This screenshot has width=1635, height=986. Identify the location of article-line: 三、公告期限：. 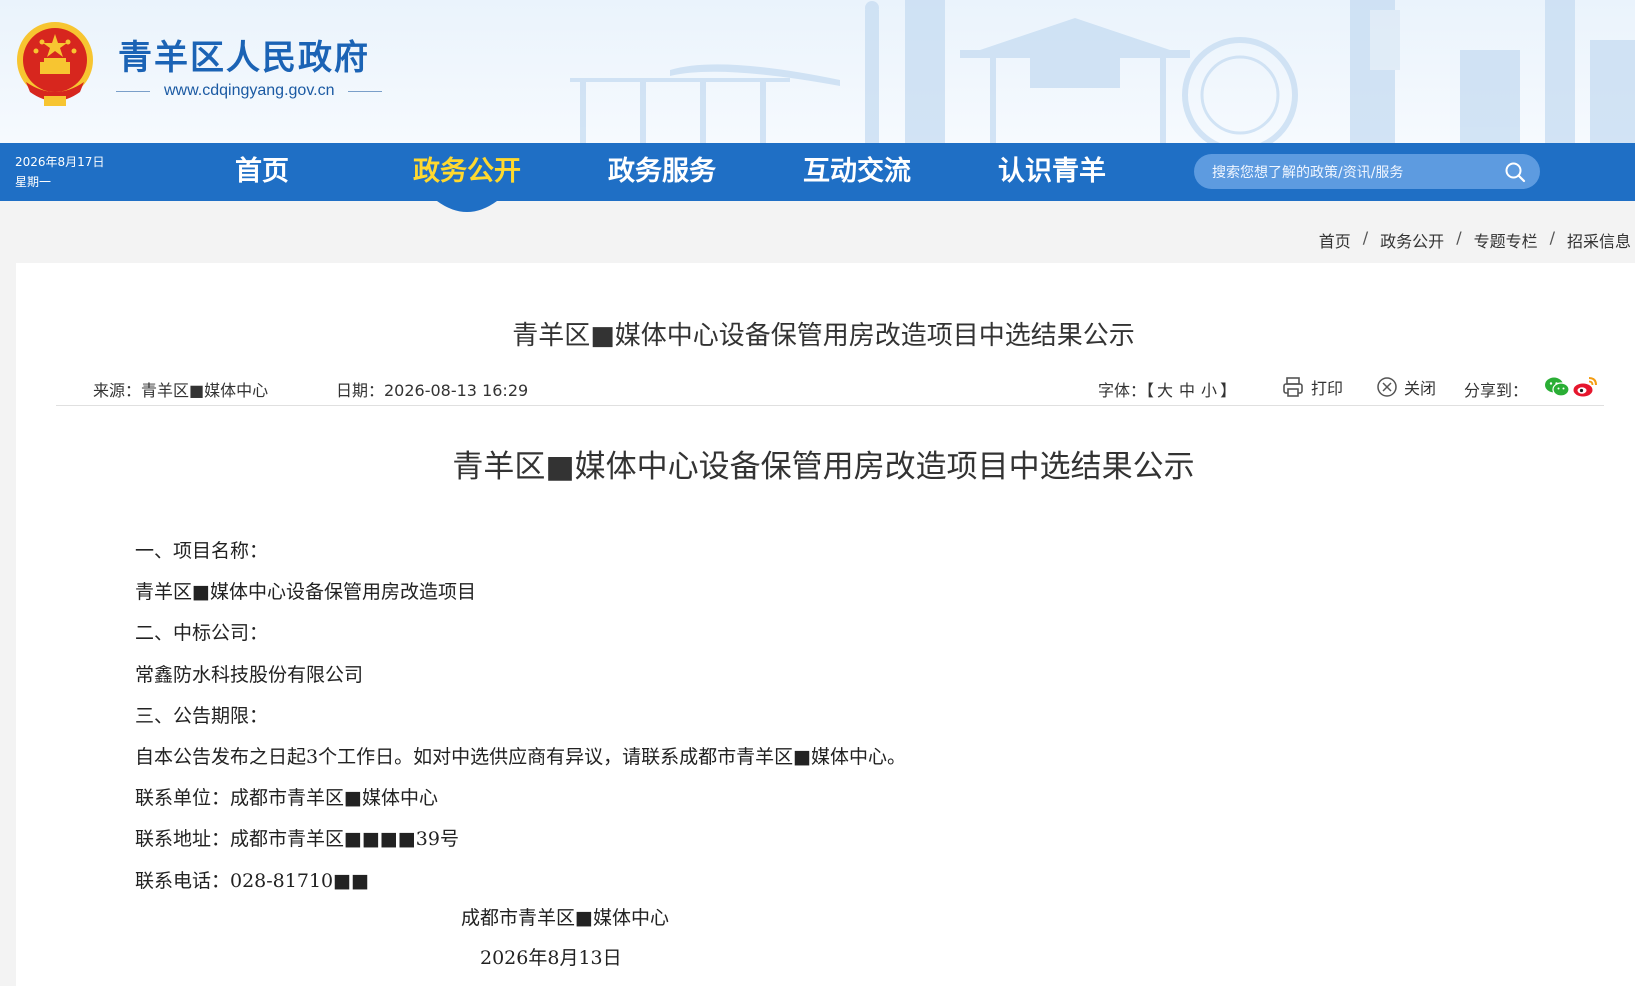
(202, 715).